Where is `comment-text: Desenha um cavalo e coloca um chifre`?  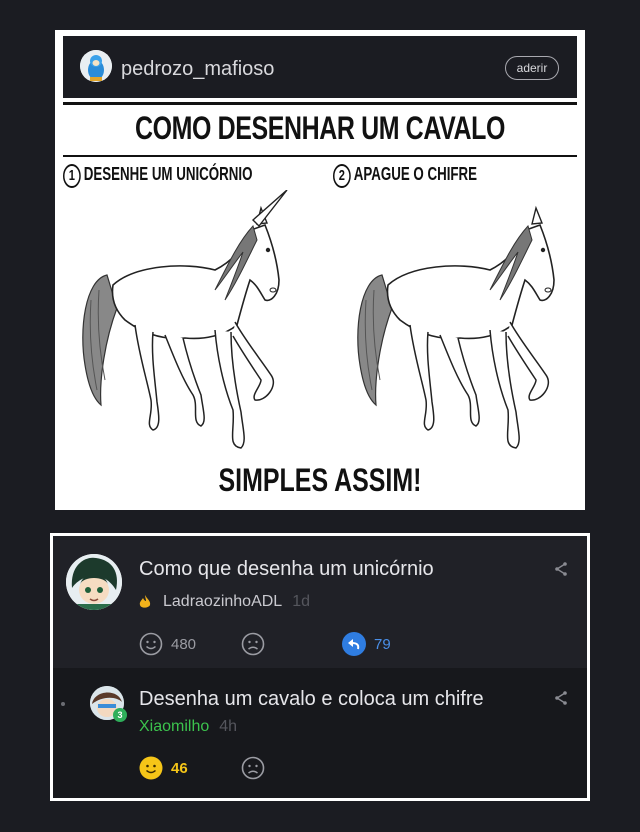 comment-text: Desenha um cavalo e coloca um chifre is located at coordinates (311, 699).